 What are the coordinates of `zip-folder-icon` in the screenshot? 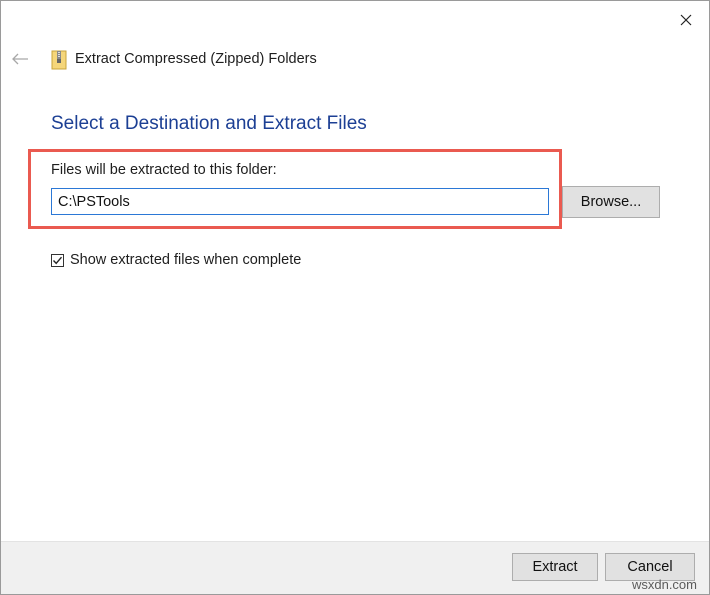 It's located at (59, 60).